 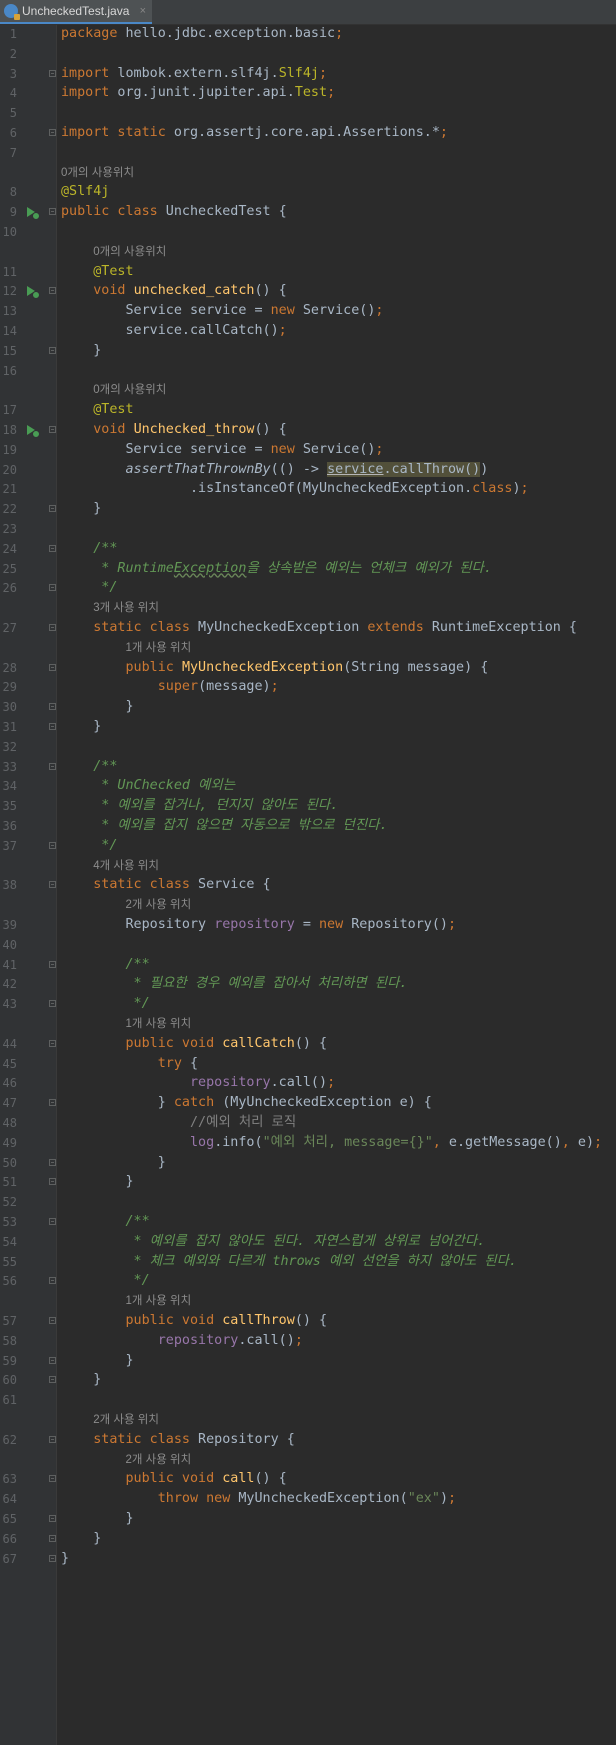 I want to click on tab-unchecked-test: UncheckedTest.java ×, so click(x=76, y=12).